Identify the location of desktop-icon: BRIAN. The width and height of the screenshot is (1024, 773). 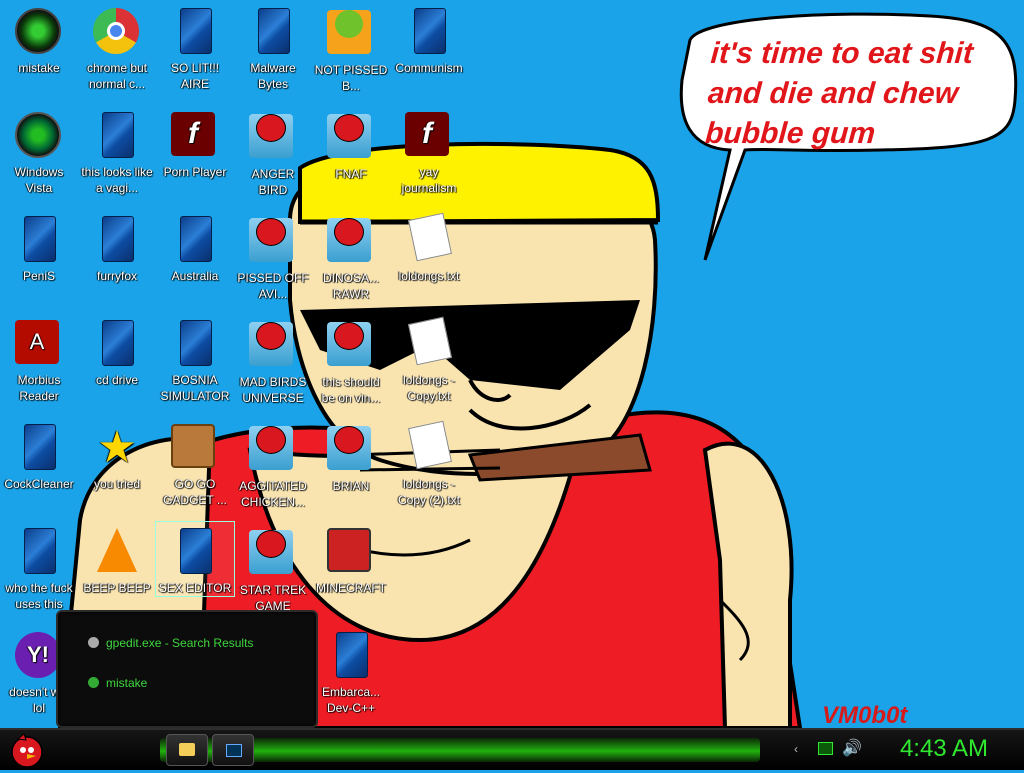
(351, 456).